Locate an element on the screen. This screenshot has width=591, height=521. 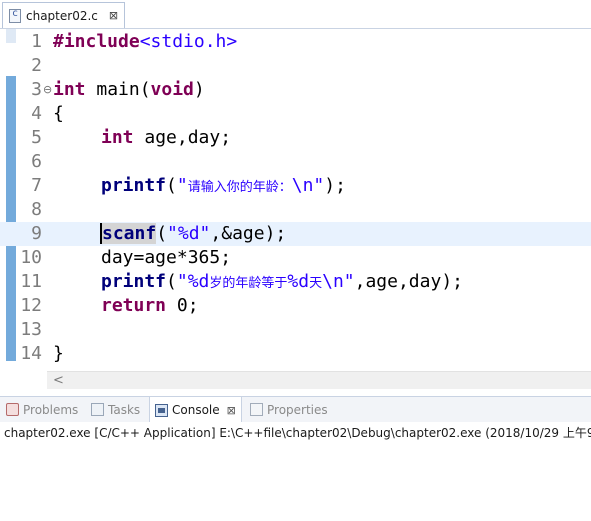
editor-tab-bar: chapter02.c ⊠ is located at coordinates (295, 14).